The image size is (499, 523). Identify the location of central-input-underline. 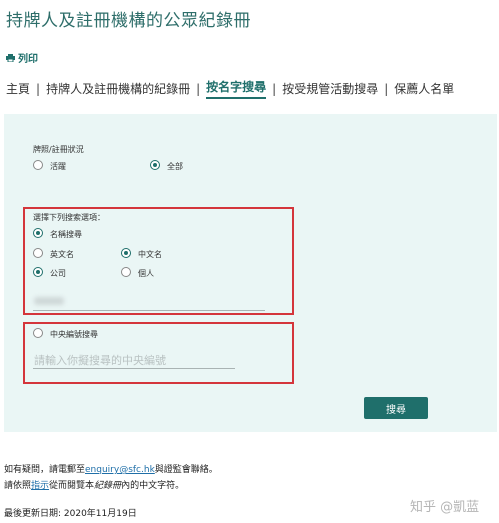
(134, 368).